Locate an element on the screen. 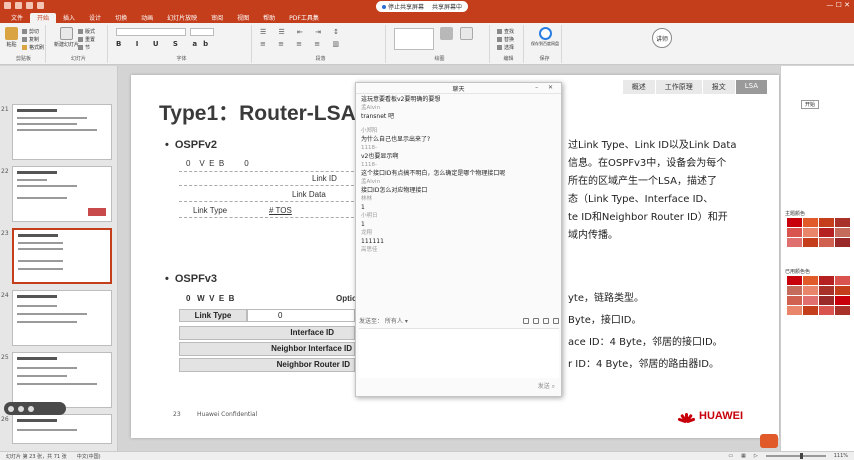  align-buttons: ≡ ≡ ≡ ≡ ▥ is located at coordinates (302, 44).